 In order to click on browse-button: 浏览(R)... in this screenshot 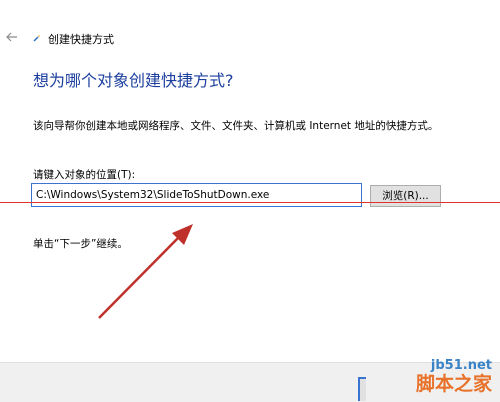, I will do `click(405, 196)`.